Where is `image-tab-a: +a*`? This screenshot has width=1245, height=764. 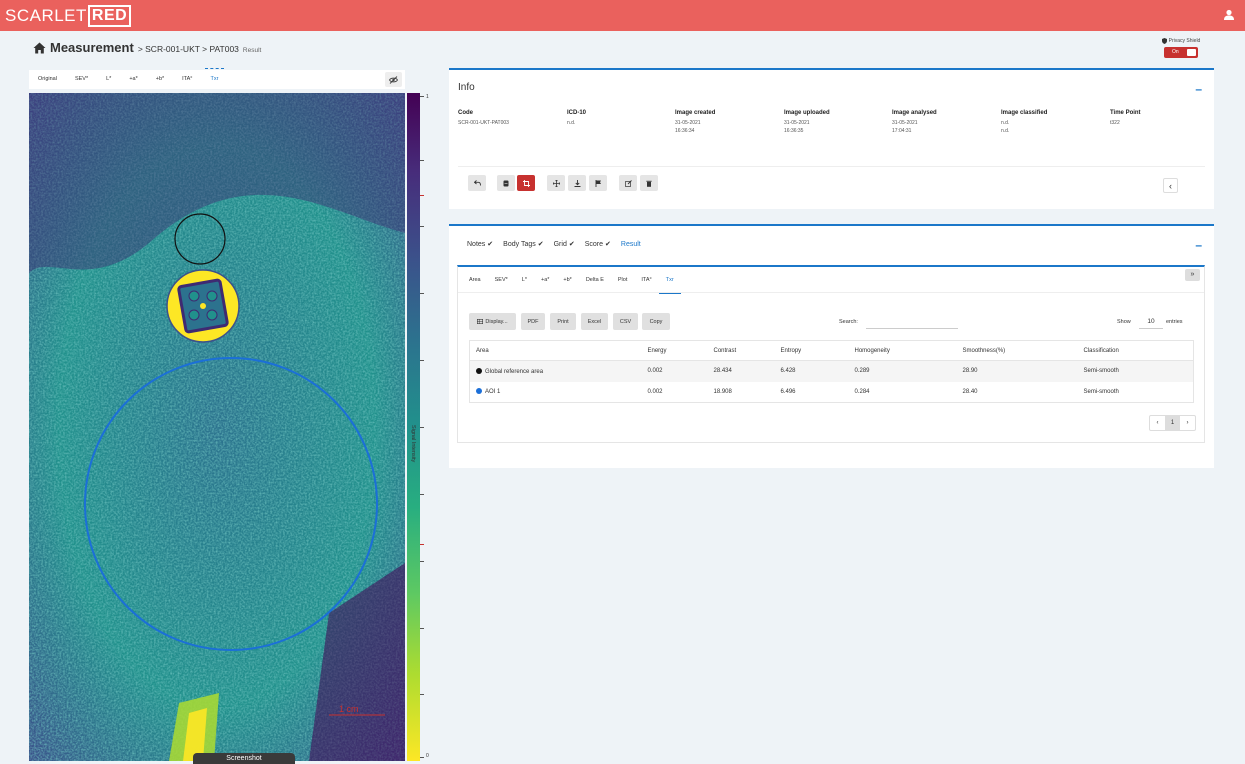 image-tab-a: +a* is located at coordinates (133, 79).